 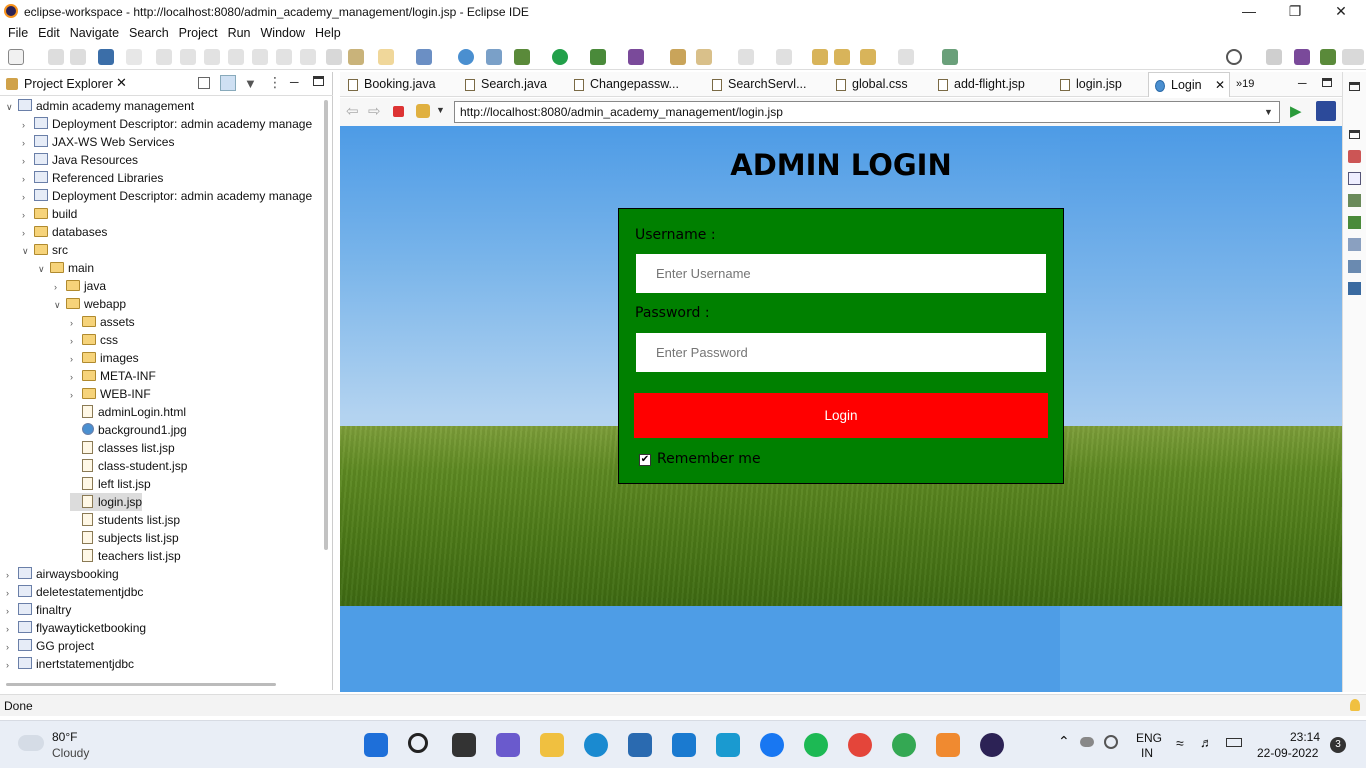 What do you see at coordinates (38, 610) in the screenshot?
I see `tree-item: › finaltry` at bounding box center [38, 610].